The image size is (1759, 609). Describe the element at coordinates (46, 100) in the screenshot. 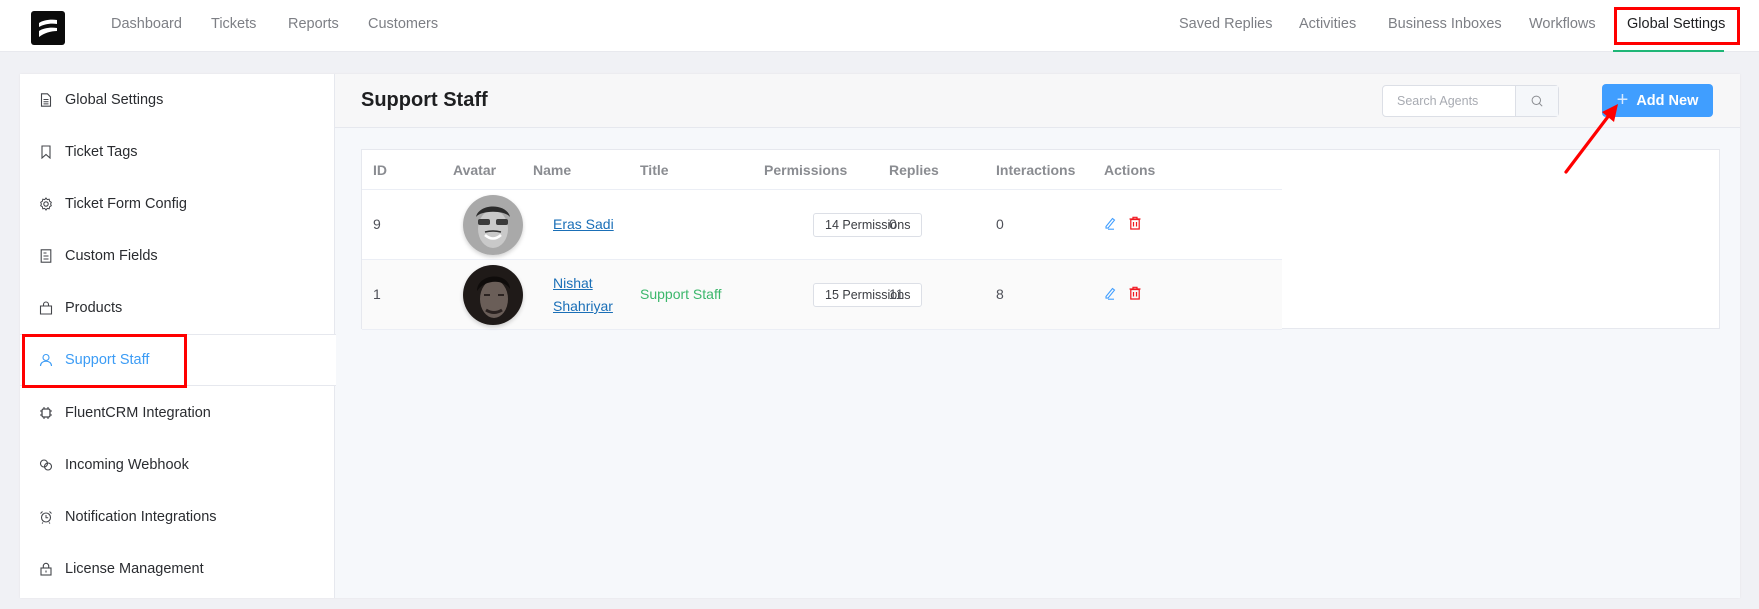

I see `document-icon` at that location.